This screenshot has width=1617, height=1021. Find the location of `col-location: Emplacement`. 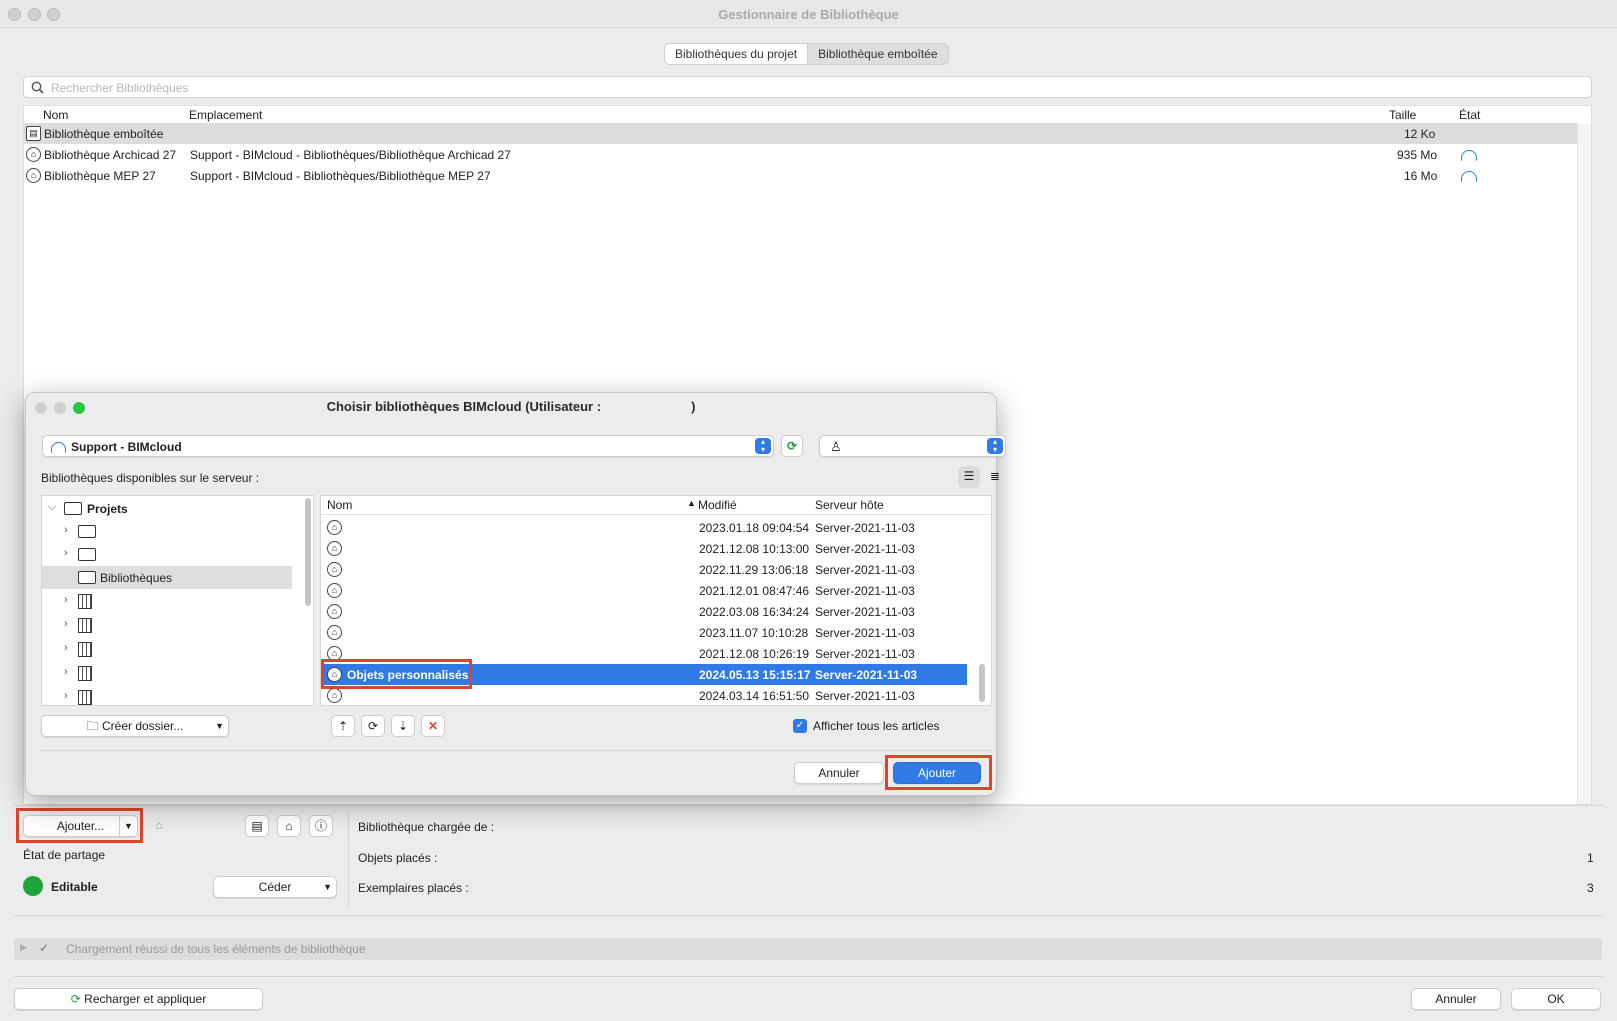

col-location: Emplacement is located at coordinates (225, 115).